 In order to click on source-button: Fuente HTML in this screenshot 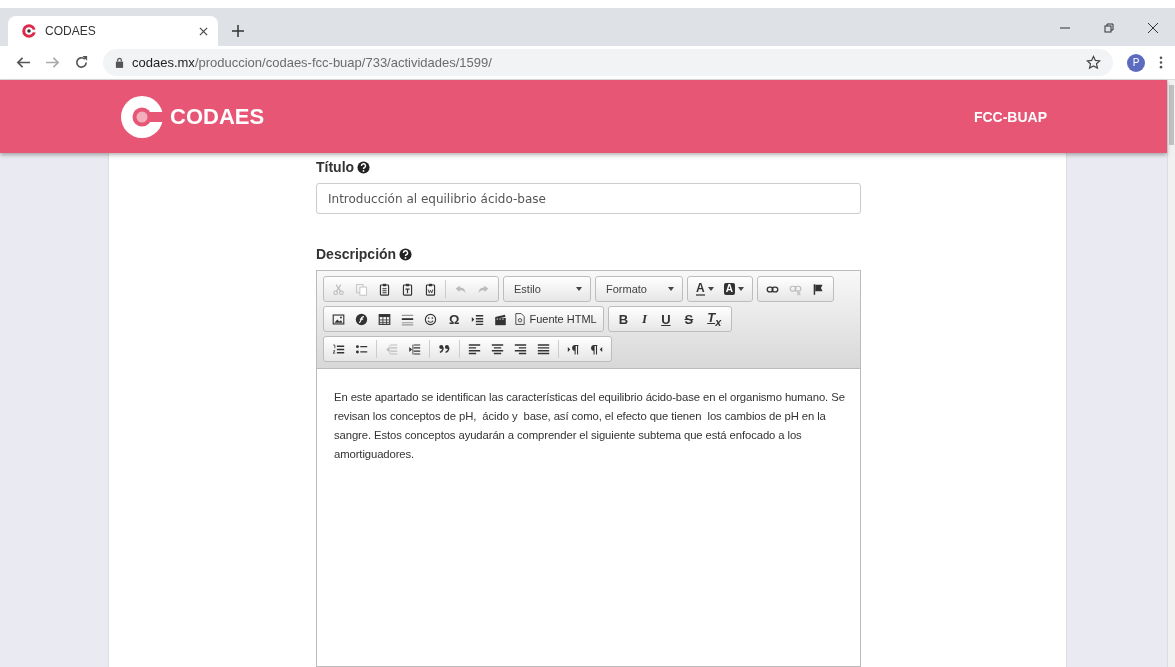, I will do `click(556, 319)`.